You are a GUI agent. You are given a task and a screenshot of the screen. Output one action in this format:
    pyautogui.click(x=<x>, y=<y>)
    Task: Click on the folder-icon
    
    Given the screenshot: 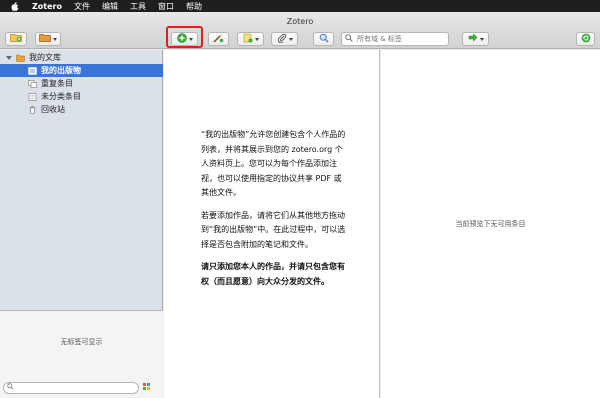 What is the action you would take?
    pyautogui.click(x=45, y=39)
    